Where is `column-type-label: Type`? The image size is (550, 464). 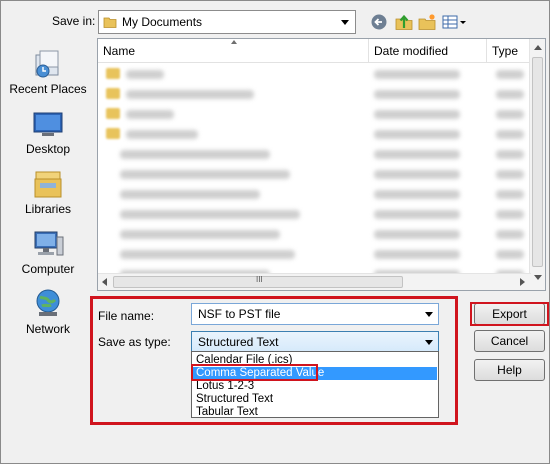 column-type-label: Type is located at coordinates (505, 51).